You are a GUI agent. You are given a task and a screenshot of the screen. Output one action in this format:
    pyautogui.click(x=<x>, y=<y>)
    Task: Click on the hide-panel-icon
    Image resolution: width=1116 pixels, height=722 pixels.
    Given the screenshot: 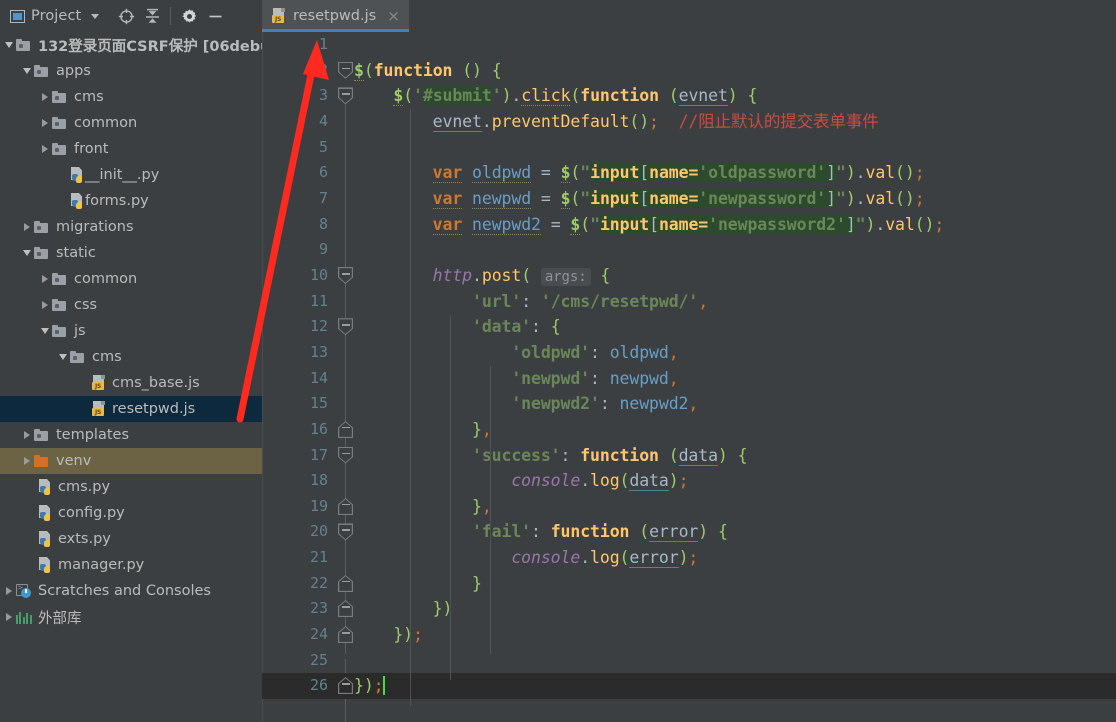 What is the action you would take?
    pyautogui.click(x=215, y=16)
    